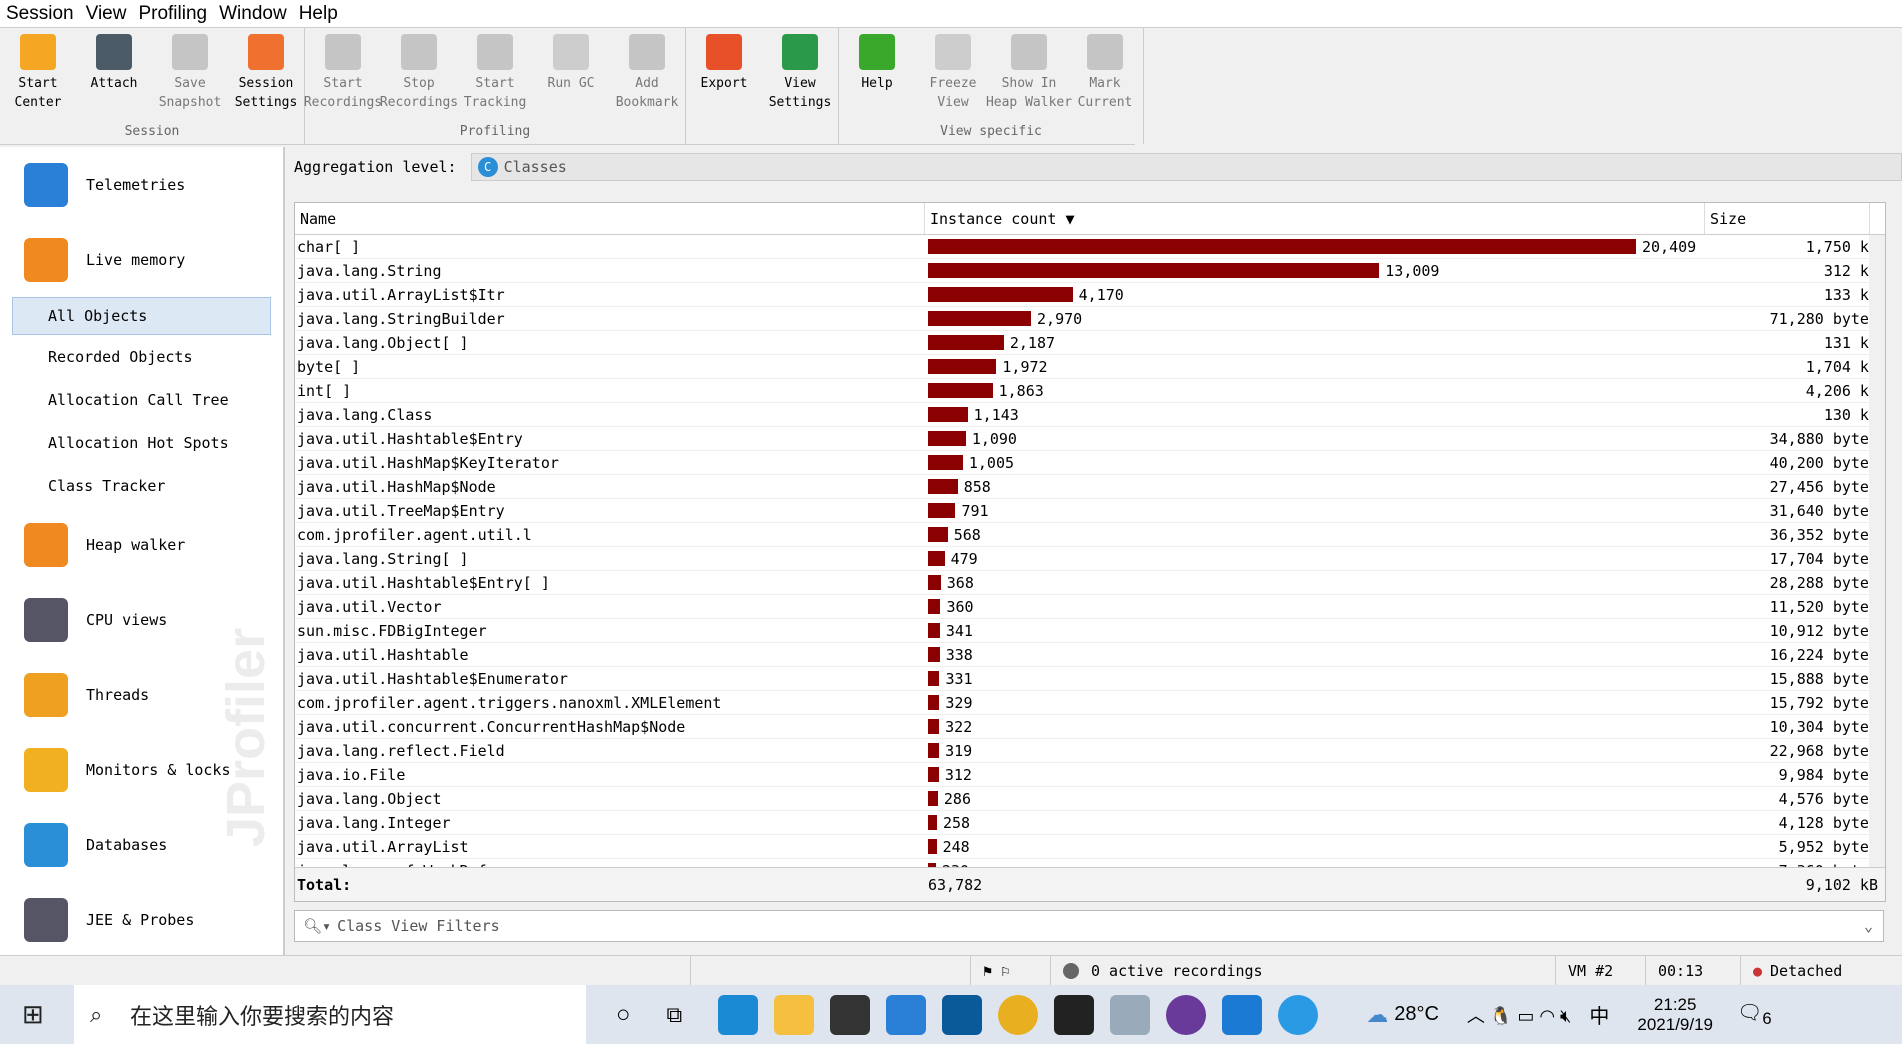 The width and height of the screenshot is (1902, 1044). Describe the element at coordinates (1029, 76) in the screenshot. I see `show-in-heap-walker-button: Show In Heap Walker` at that location.